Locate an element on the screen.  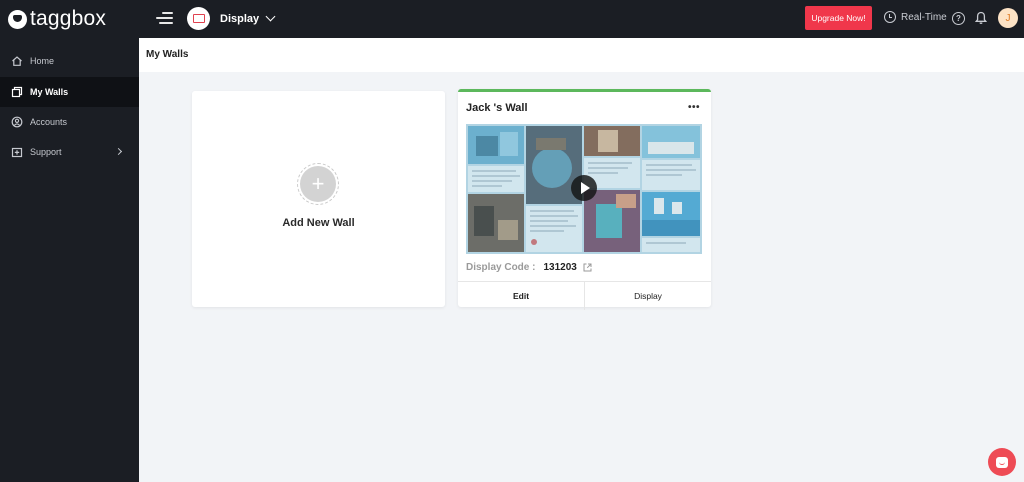
bell-icon is located at coordinates (981, 18).